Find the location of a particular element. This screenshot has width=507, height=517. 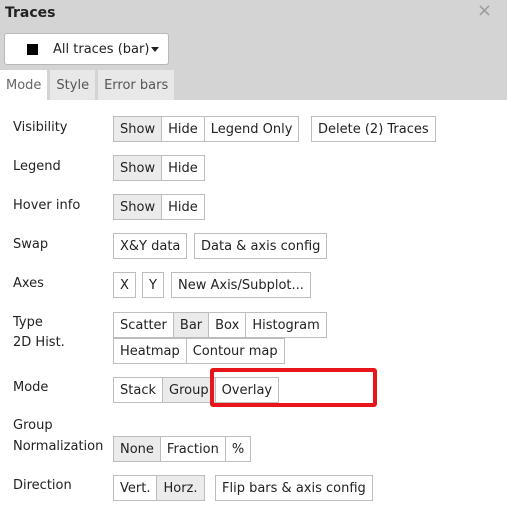

normalization-percent-button: % is located at coordinates (238, 449).